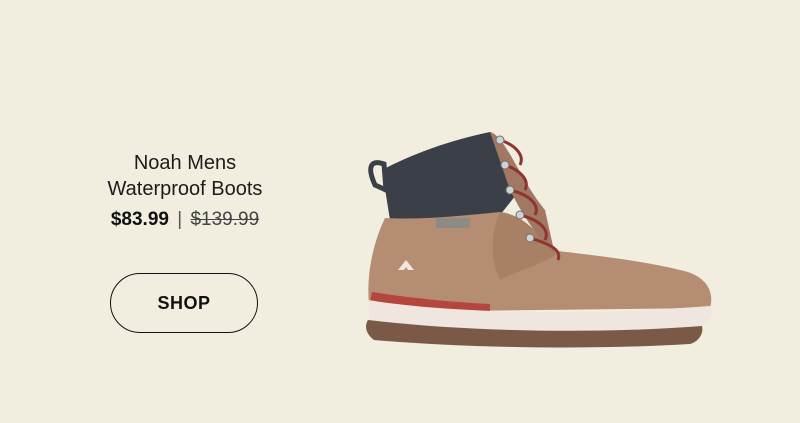  What do you see at coordinates (185, 220) in the screenshot?
I see `price-row: $83.99 | $139.99` at bounding box center [185, 220].